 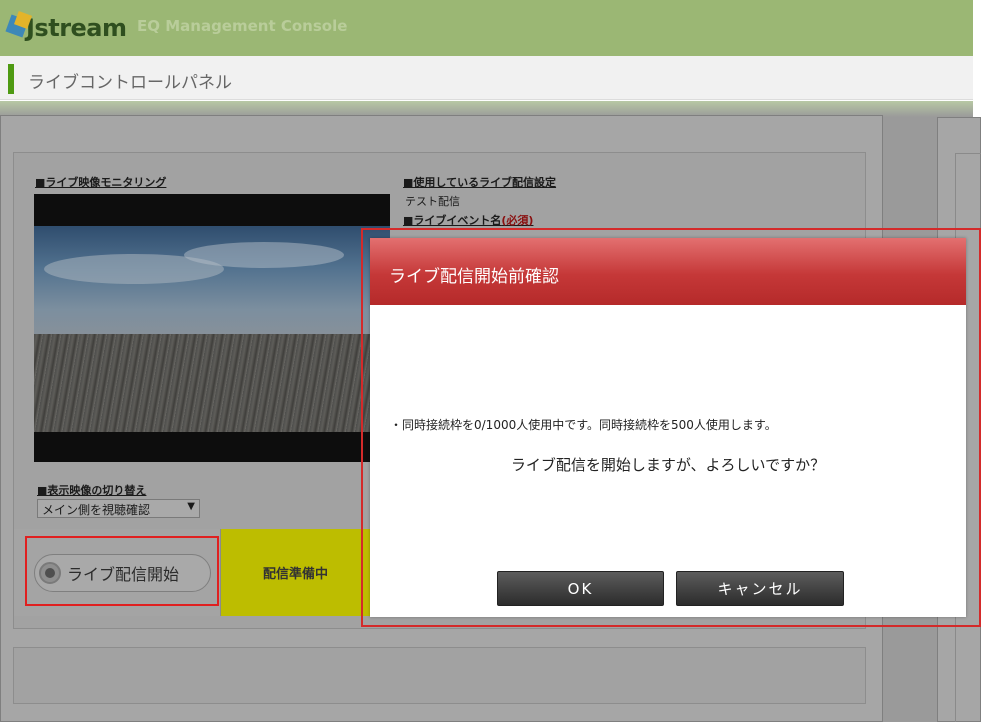 I want to click on bottom-section, so click(x=439, y=675).